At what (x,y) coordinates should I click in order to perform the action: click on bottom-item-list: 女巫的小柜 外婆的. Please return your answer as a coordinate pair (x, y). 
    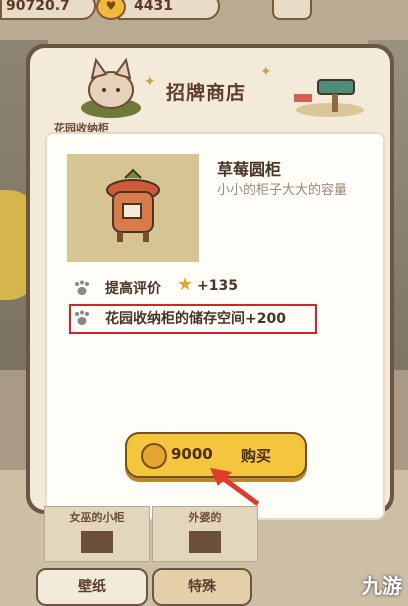
    Looking at the image, I should click on (205, 534).